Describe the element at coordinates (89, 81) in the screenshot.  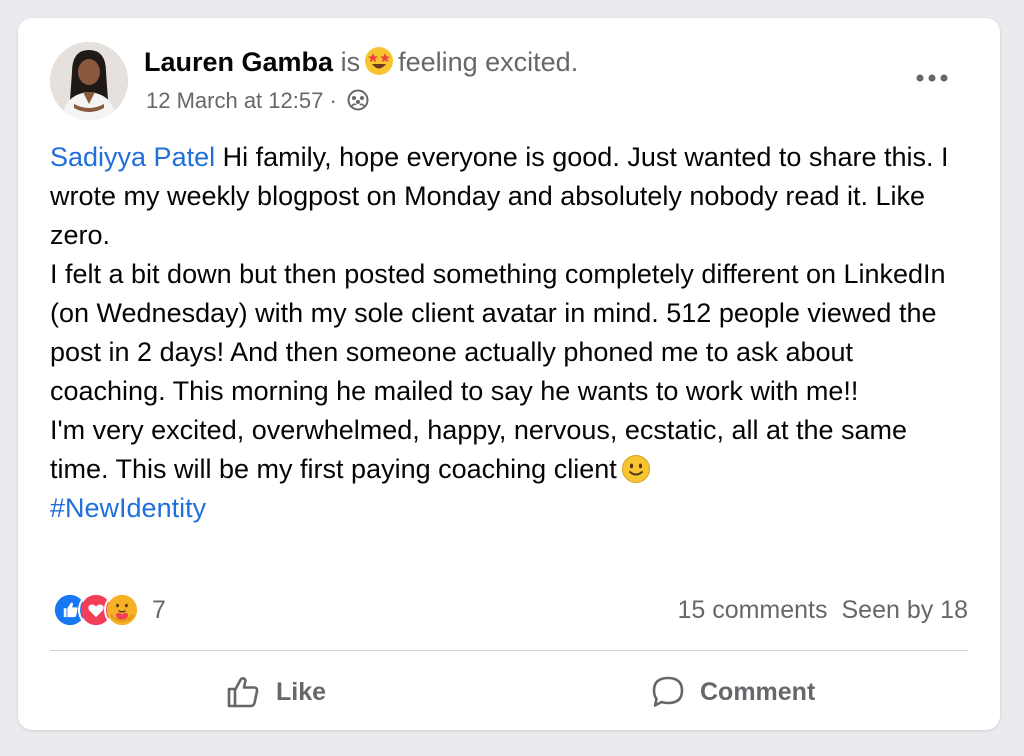
I see `author-avatar` at that location.